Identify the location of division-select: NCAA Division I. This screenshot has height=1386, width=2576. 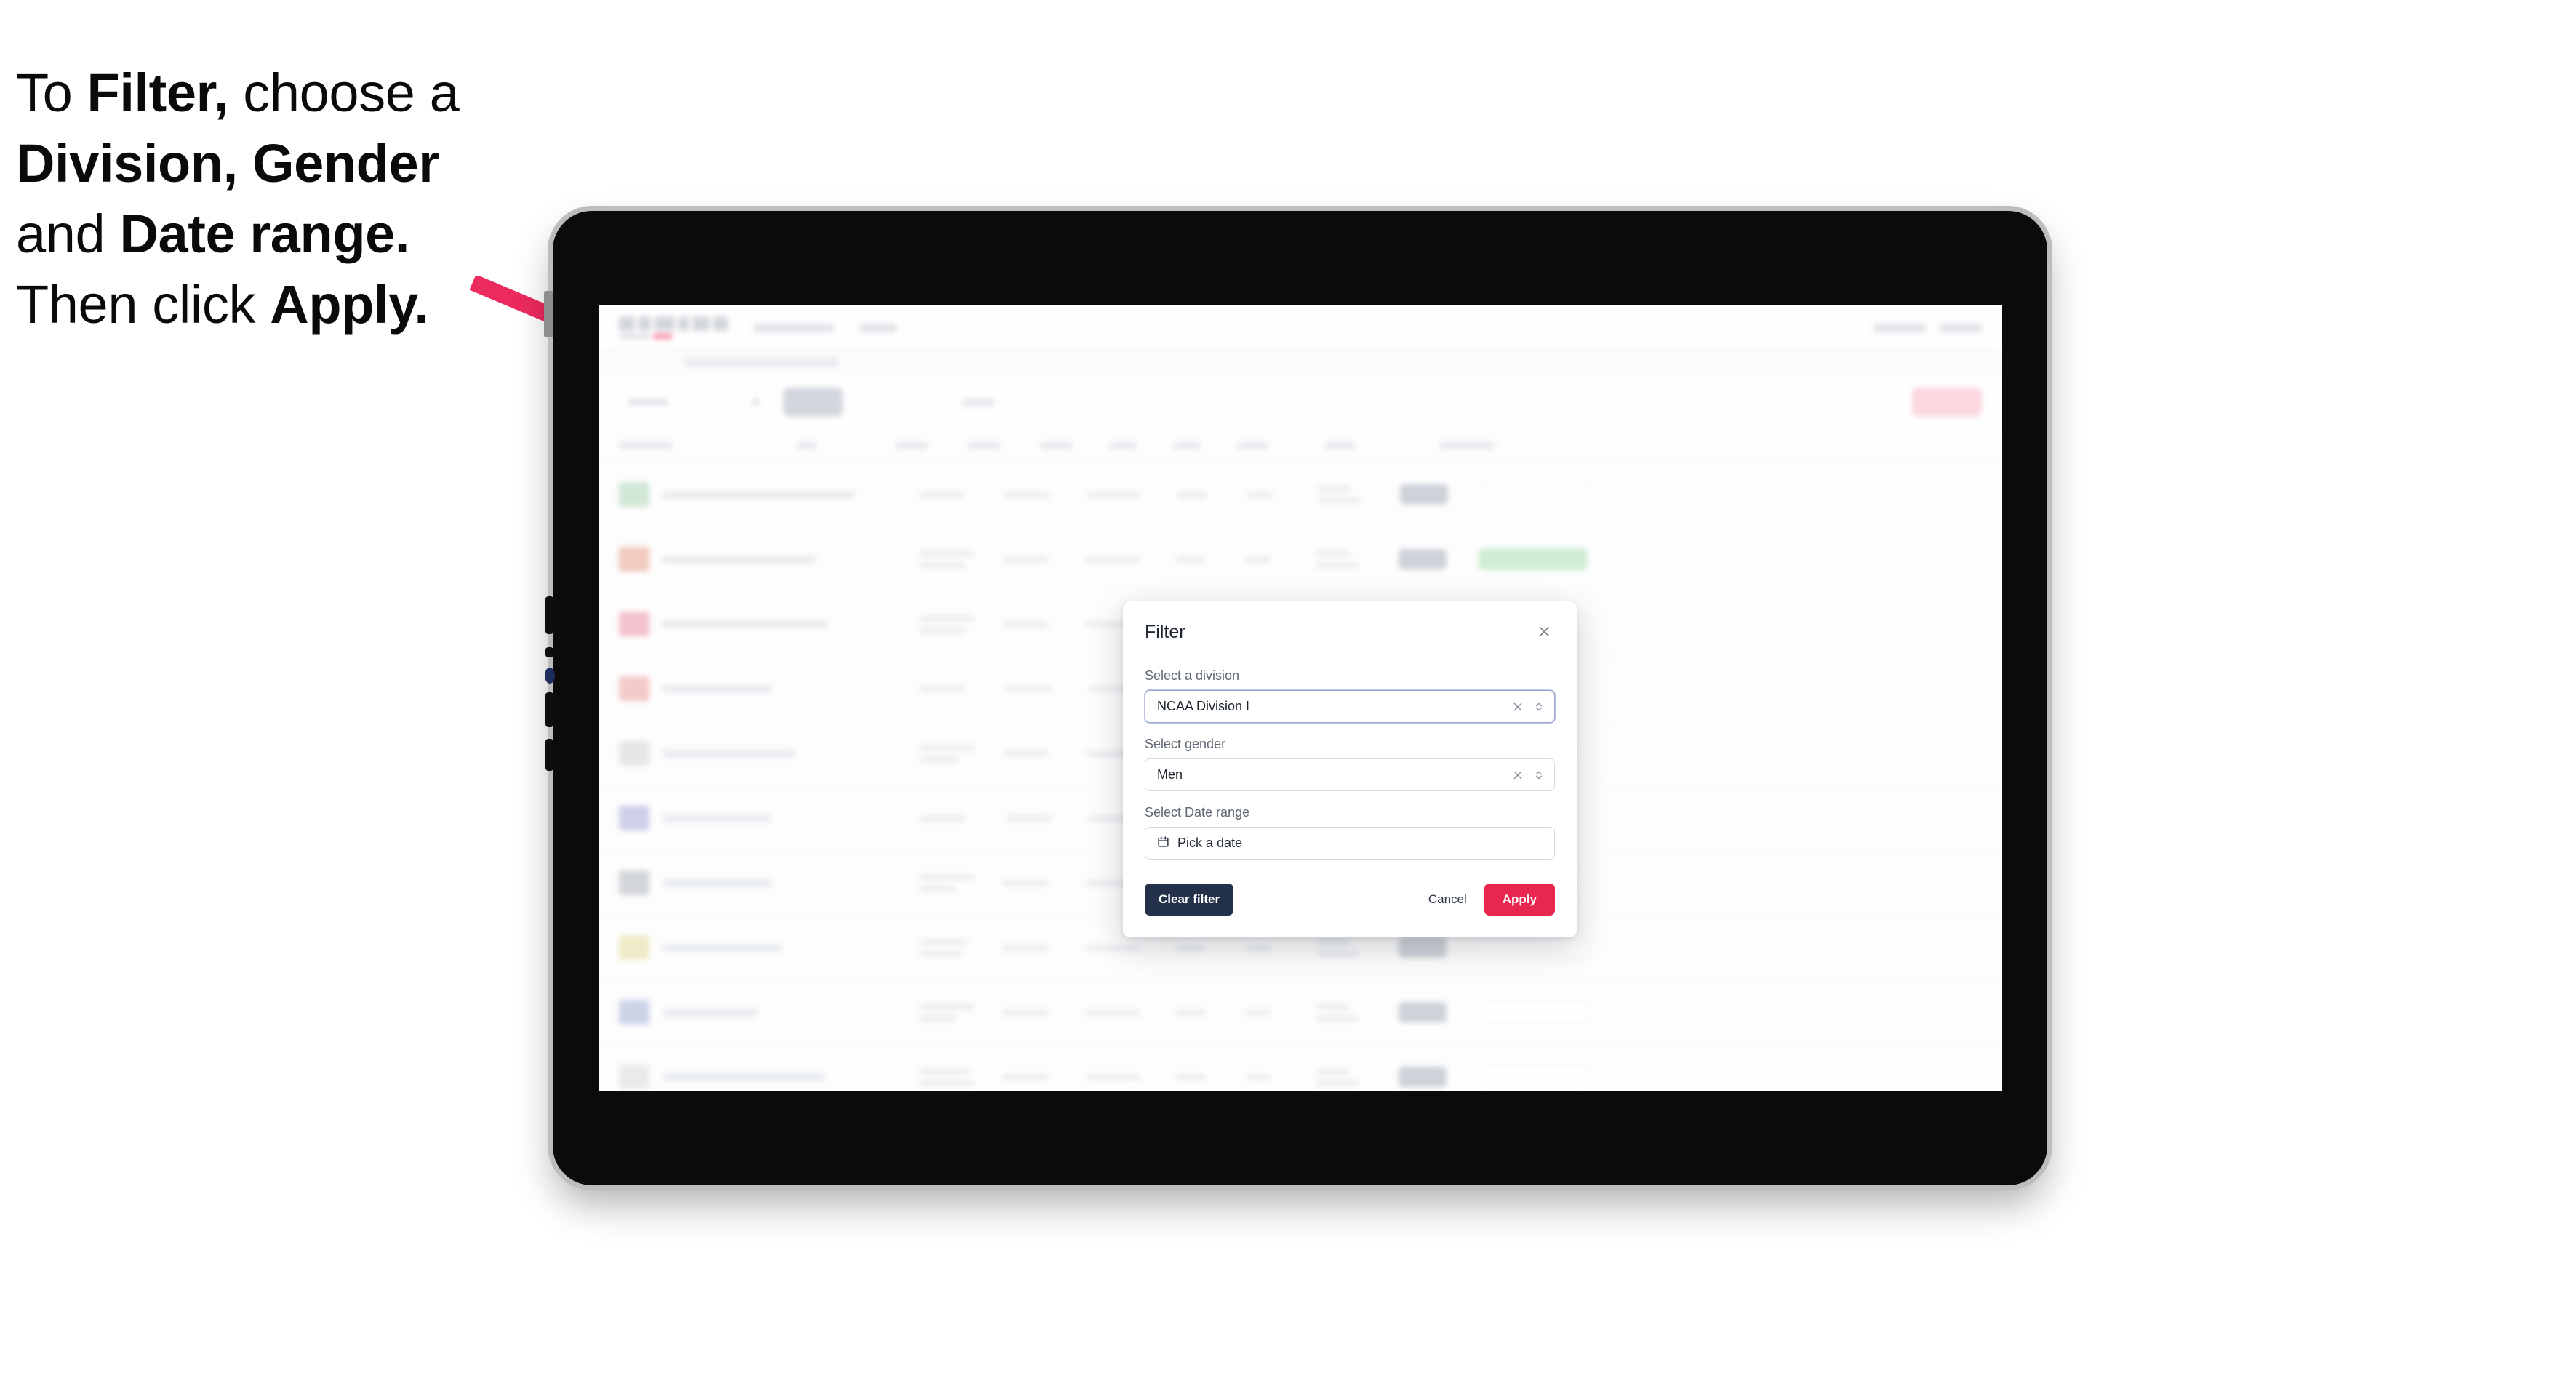
(1350, 707).